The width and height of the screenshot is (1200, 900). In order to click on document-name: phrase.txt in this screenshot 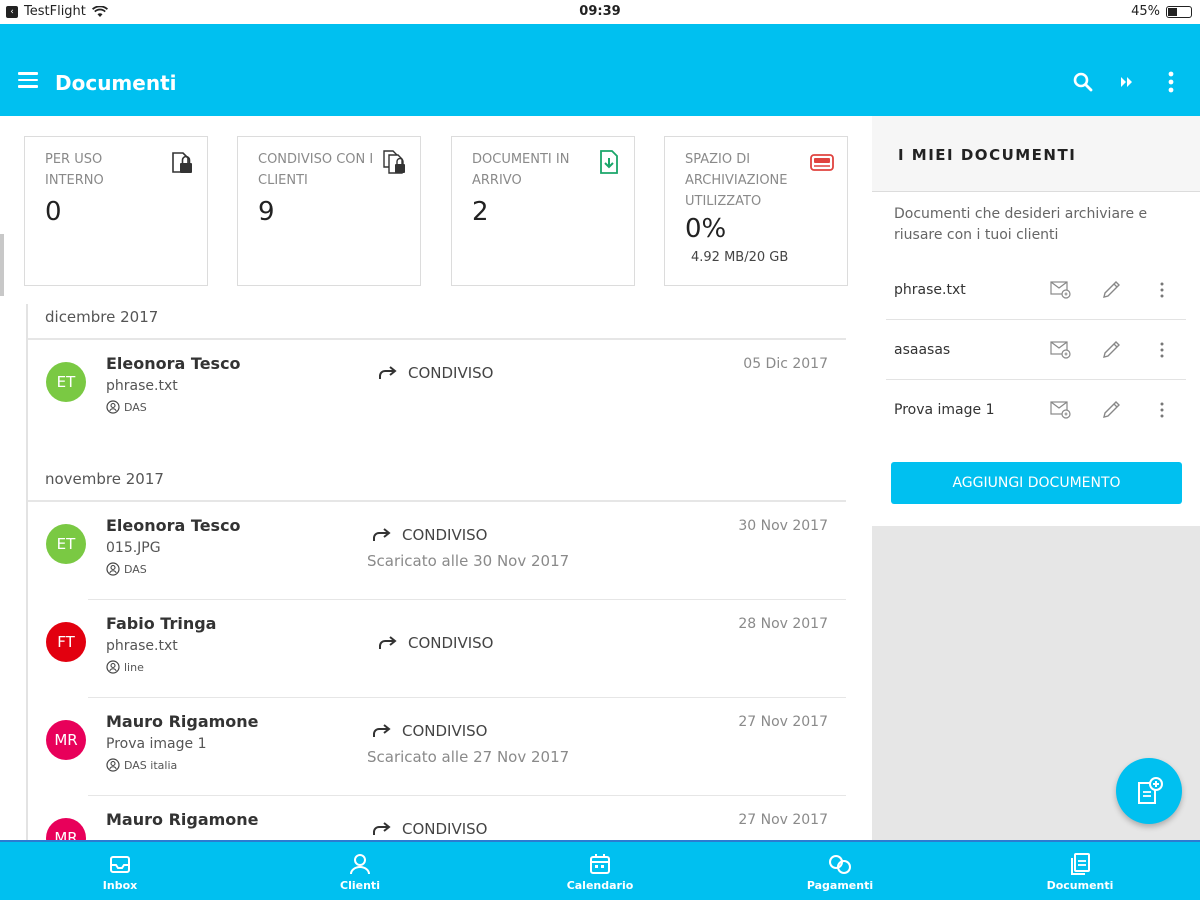, I will do `click(930, 290)`.